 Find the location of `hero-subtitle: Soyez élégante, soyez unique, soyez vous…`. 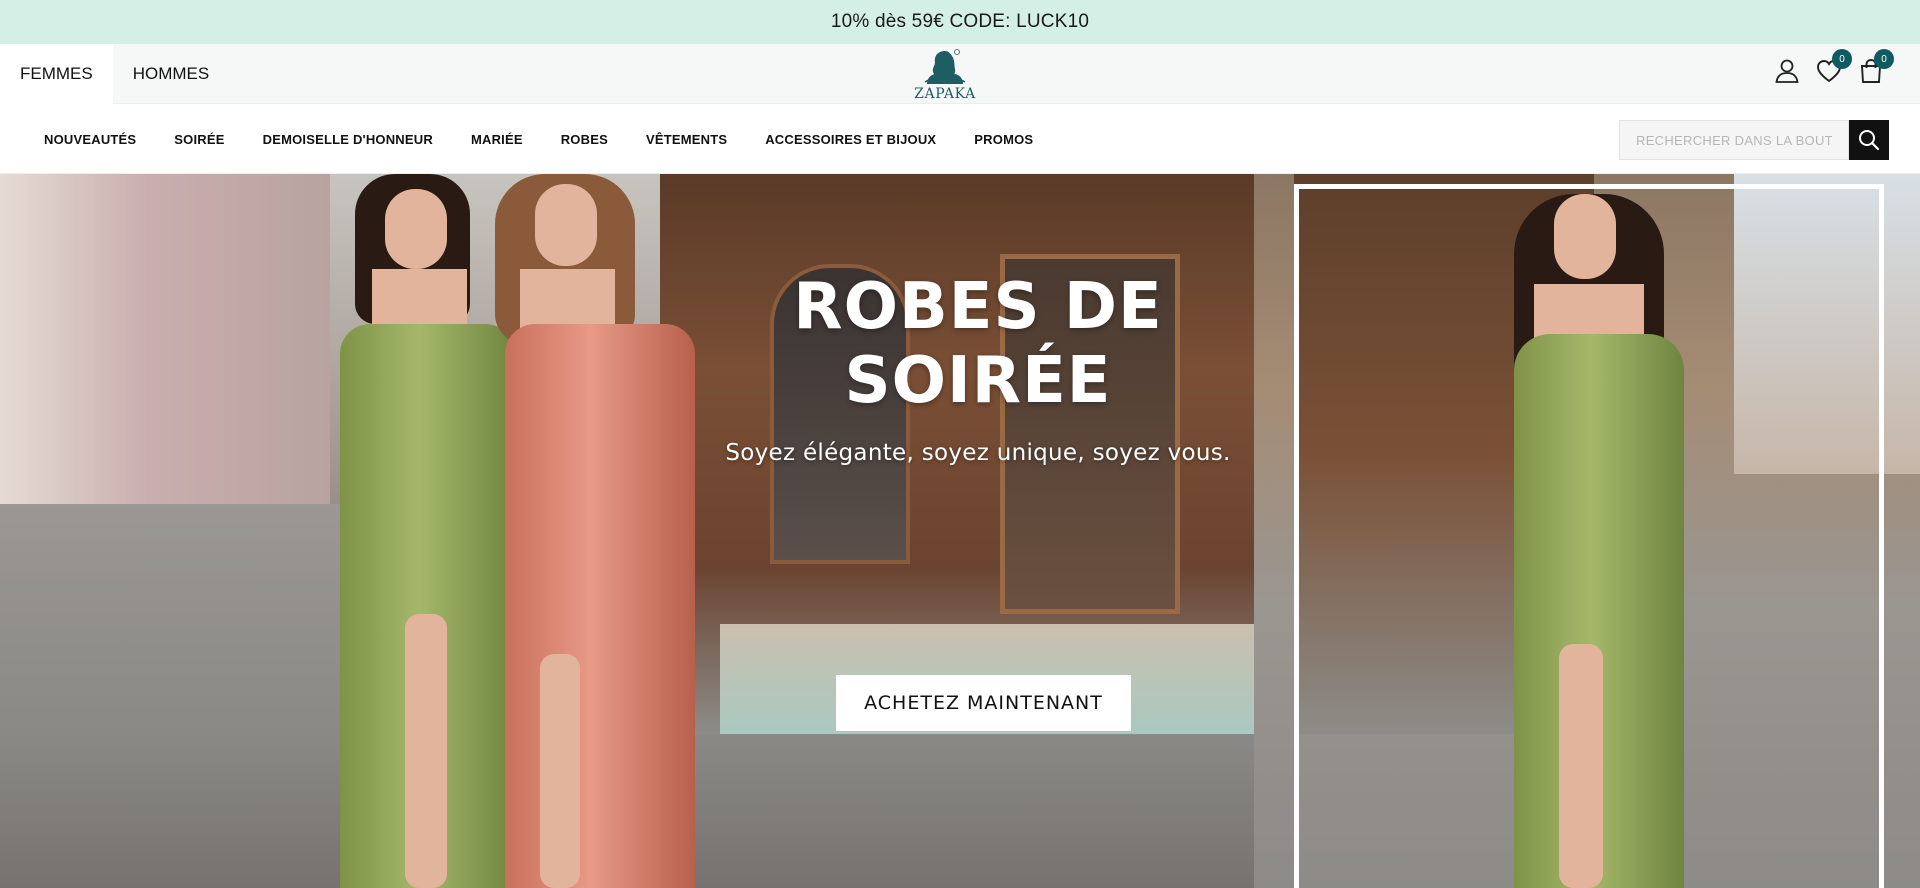

hero-subtitle: Soyez élégante, soyez unique, soyez vous… is located at coordinates (978, 453).